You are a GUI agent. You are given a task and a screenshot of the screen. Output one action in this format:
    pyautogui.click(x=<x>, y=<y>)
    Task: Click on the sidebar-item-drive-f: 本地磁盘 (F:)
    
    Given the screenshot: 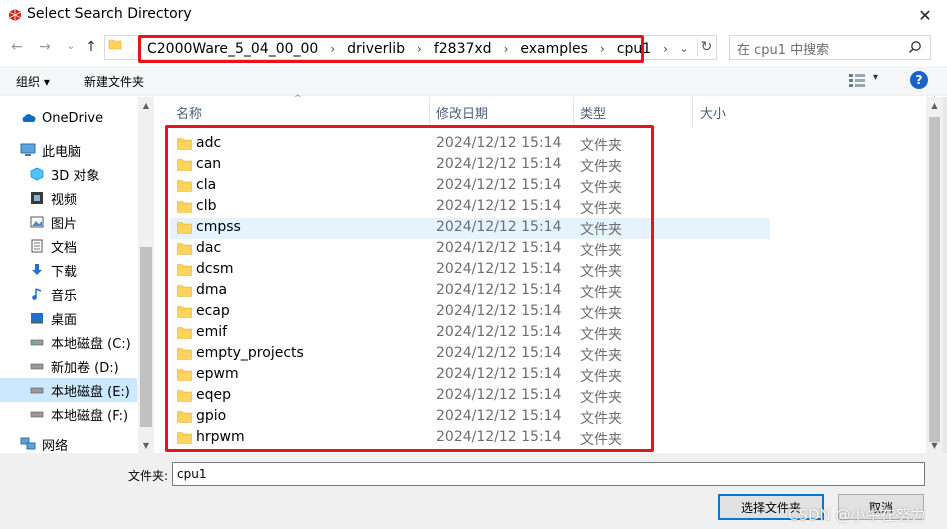 What is the action you would take?
    pyautogui.click(x=68, y=414)
    